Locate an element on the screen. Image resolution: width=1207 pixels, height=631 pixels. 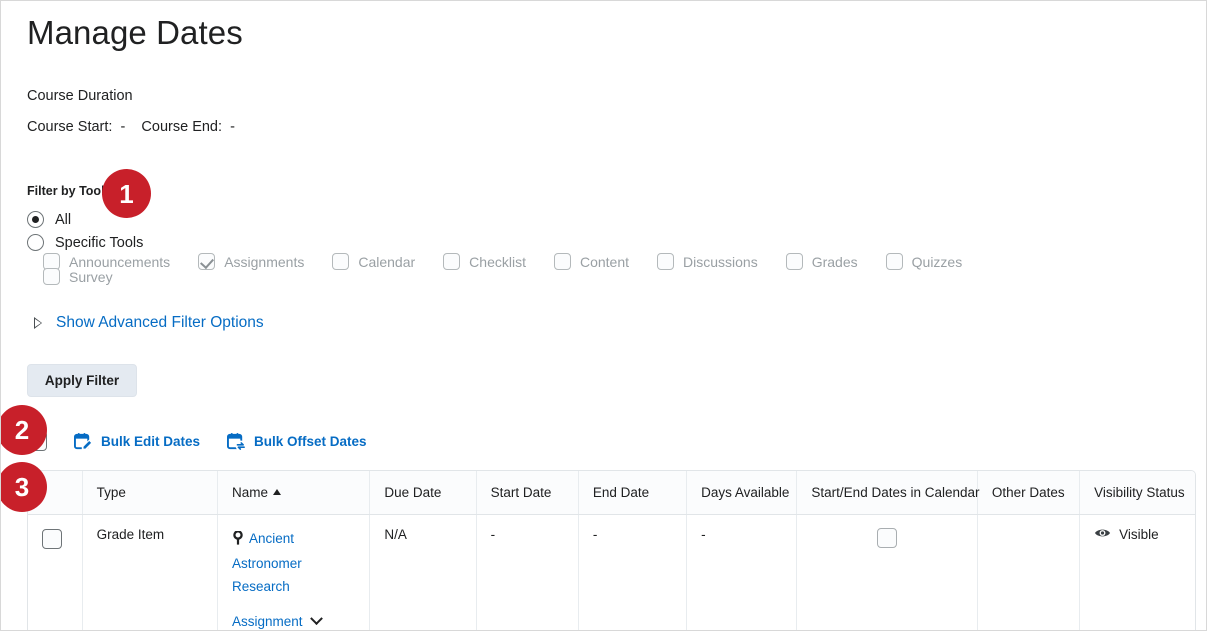
tool-checkbox-calendar: Calendar is located at coordinates (373, 261).